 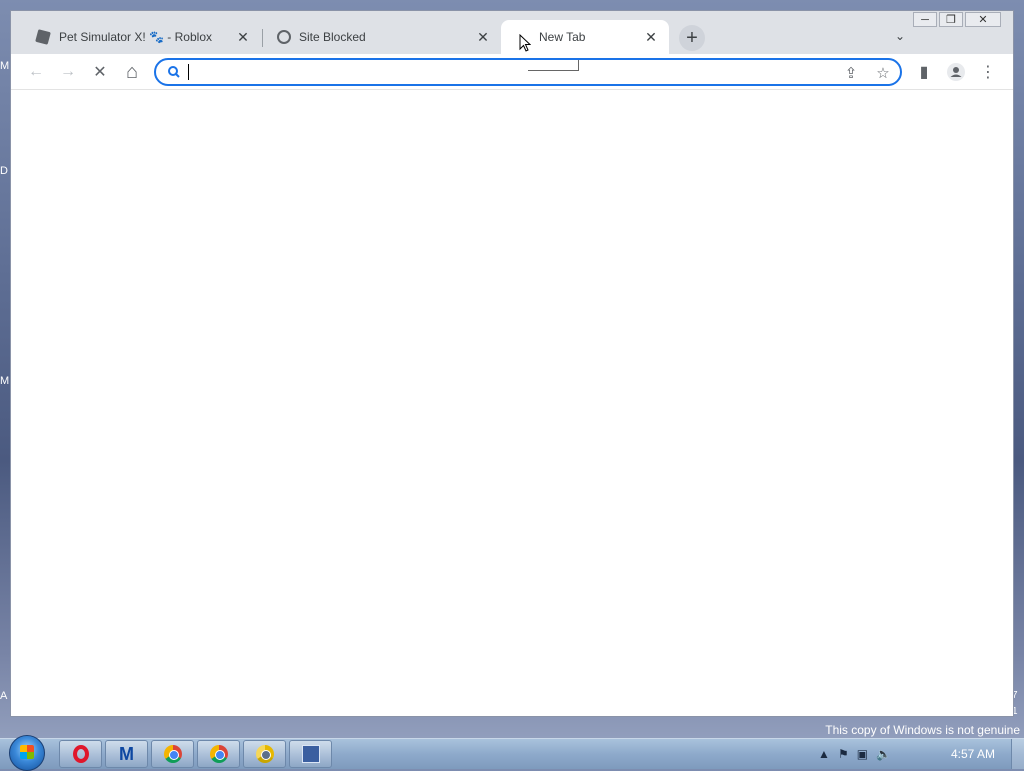 What do you see at coordinates (382, 37) in the screenshot?
I see `tab-site-blocked: Site Blocked ✕` at bounding box center [382, 37].